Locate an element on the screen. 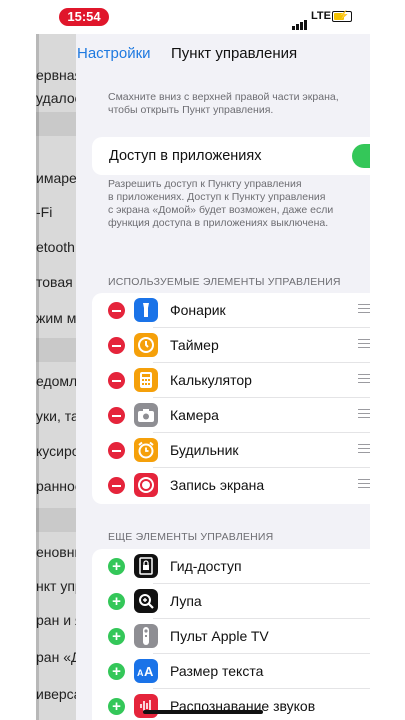 The image size is (405, 720). flashlight-icon is located at coordinates (146, 310).